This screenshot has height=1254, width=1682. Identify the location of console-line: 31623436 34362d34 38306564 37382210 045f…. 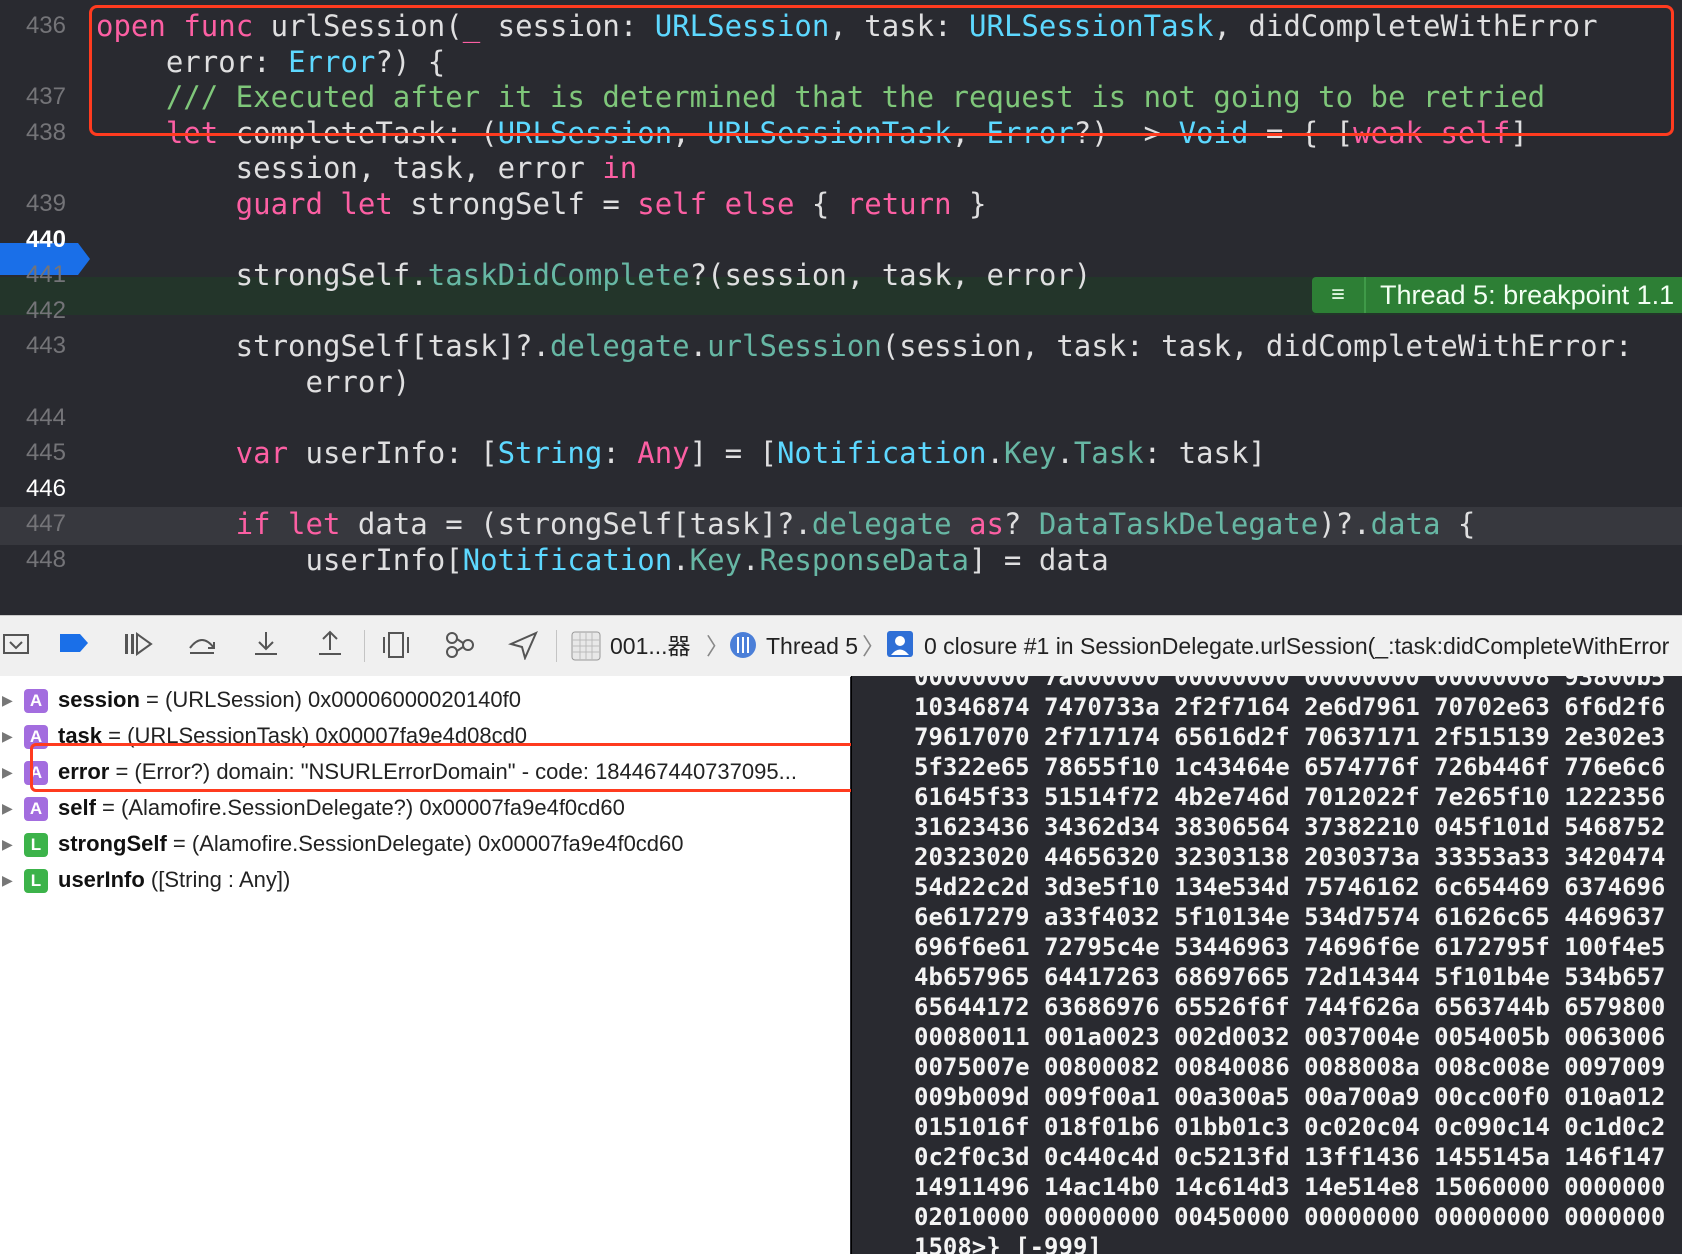
(1290, 827).